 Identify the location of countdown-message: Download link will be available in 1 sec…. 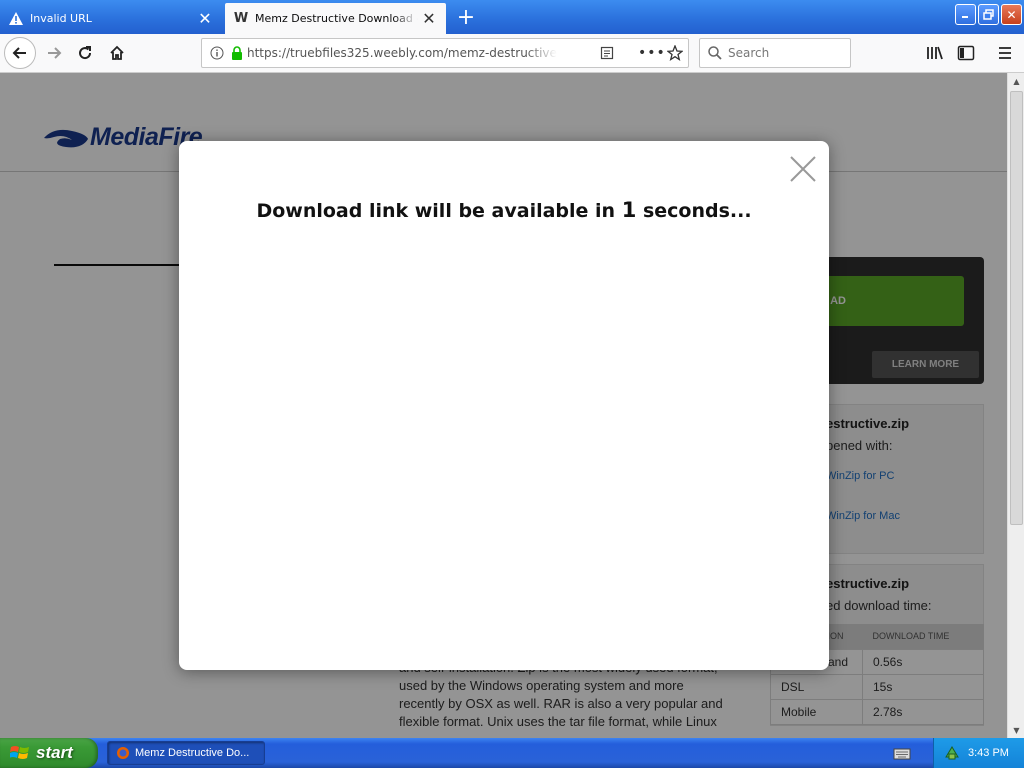
(504, 210).